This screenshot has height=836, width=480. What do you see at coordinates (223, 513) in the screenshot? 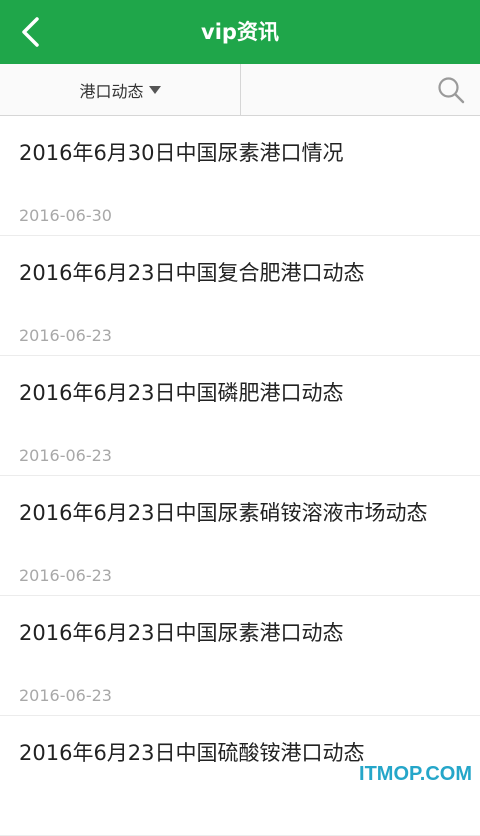
I see `news-title: 2016年6月23日中国尿素硝铵溶液市场动态` at bounding box center [223, 513].